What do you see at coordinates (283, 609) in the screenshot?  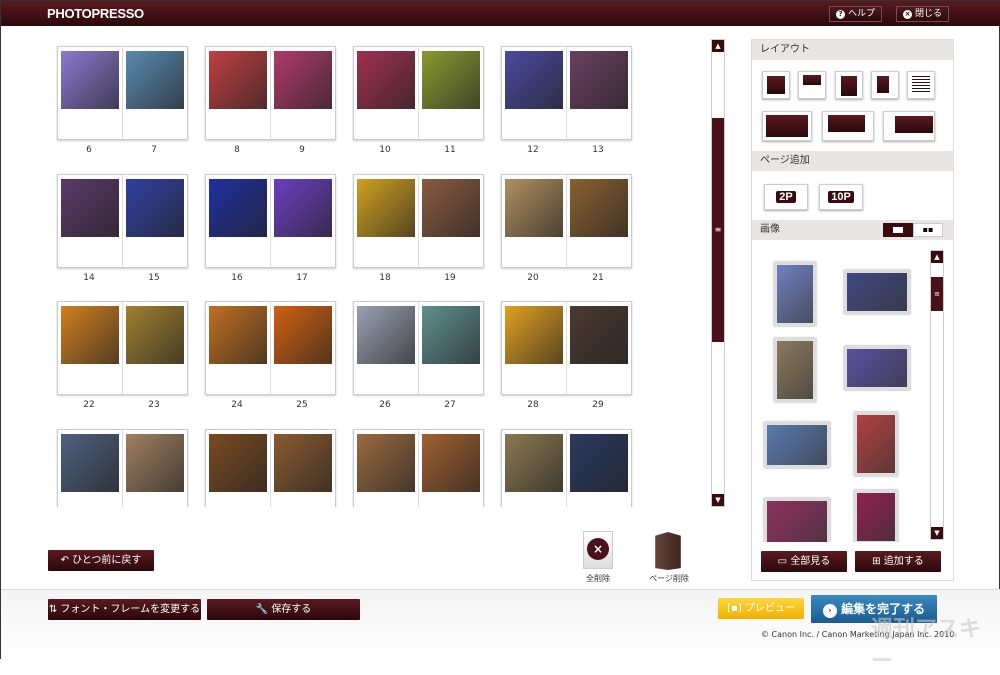 I see `save-button: 🔧 保存する` at bounding box center [283, 609].